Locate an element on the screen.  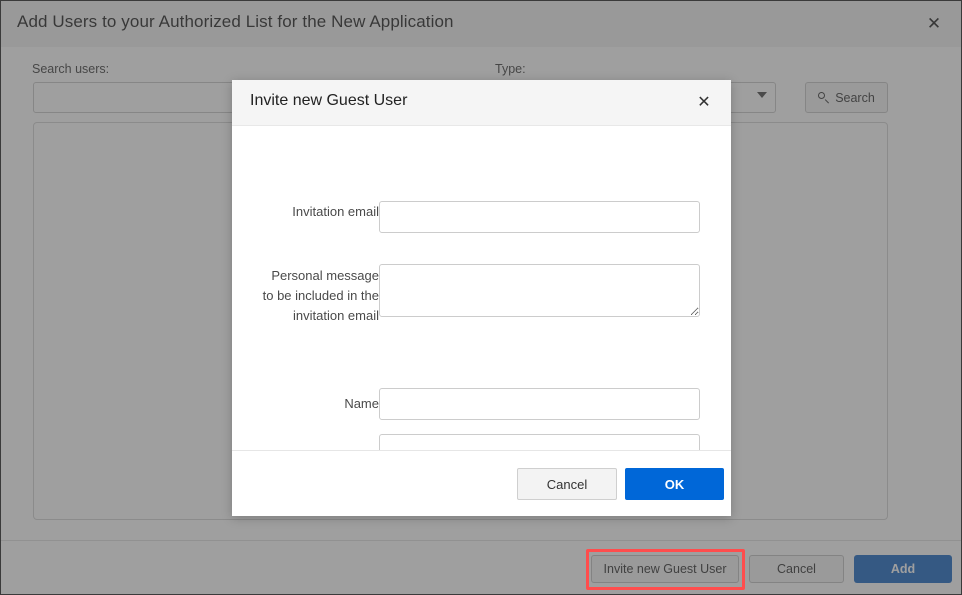
personal-message-field is located at coordinates (539, 290).